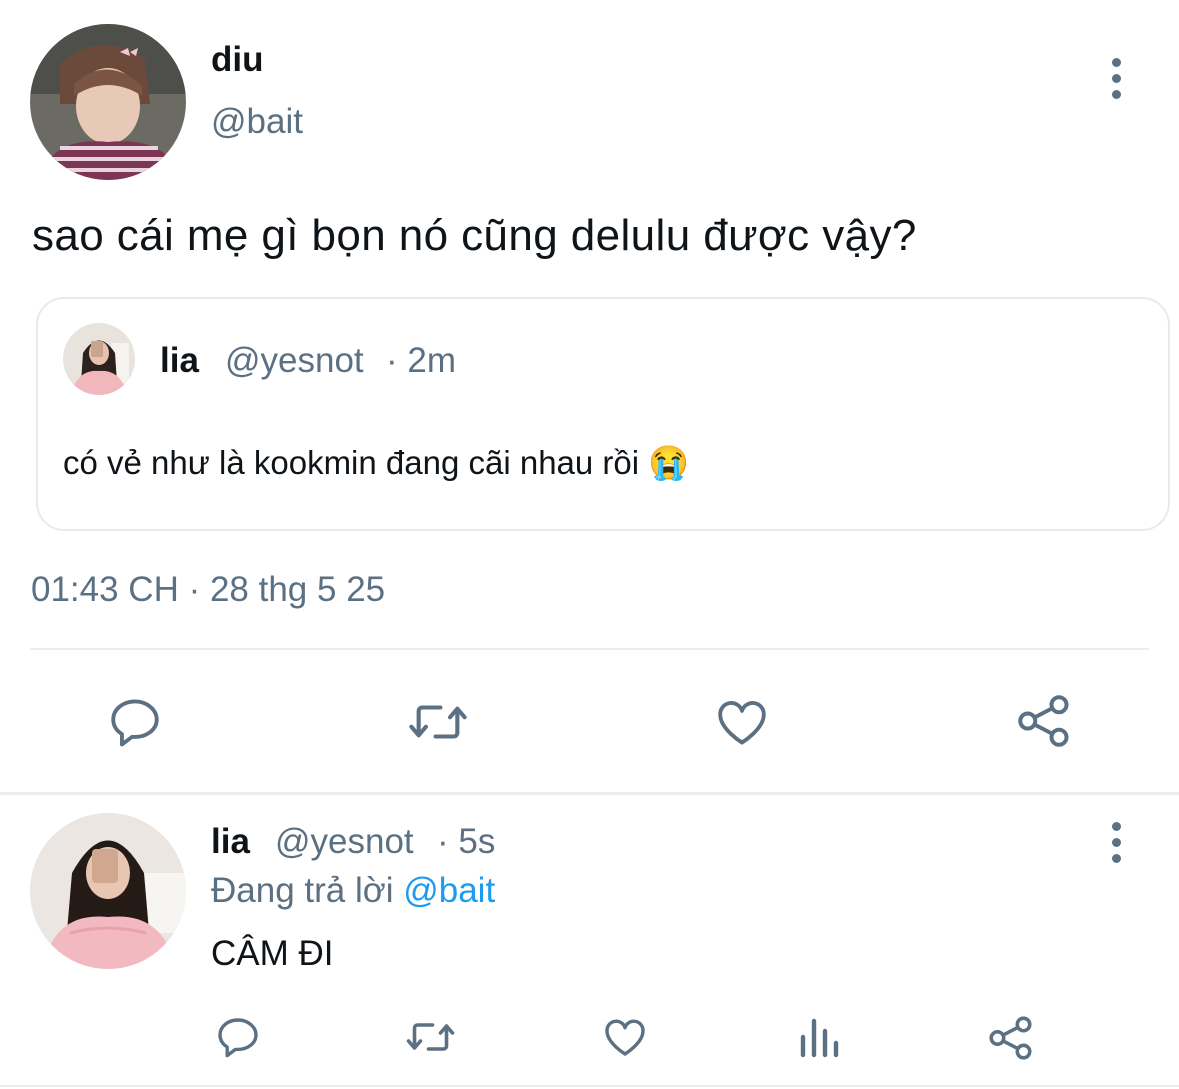 This screenshot has height=1089, width=1179. What do you see at coordinates (208, 590) in the screenshot?
I see `tweet-timestamp: 01:43 CH · 28 thg 5 25` at bounding box center [208, 590].